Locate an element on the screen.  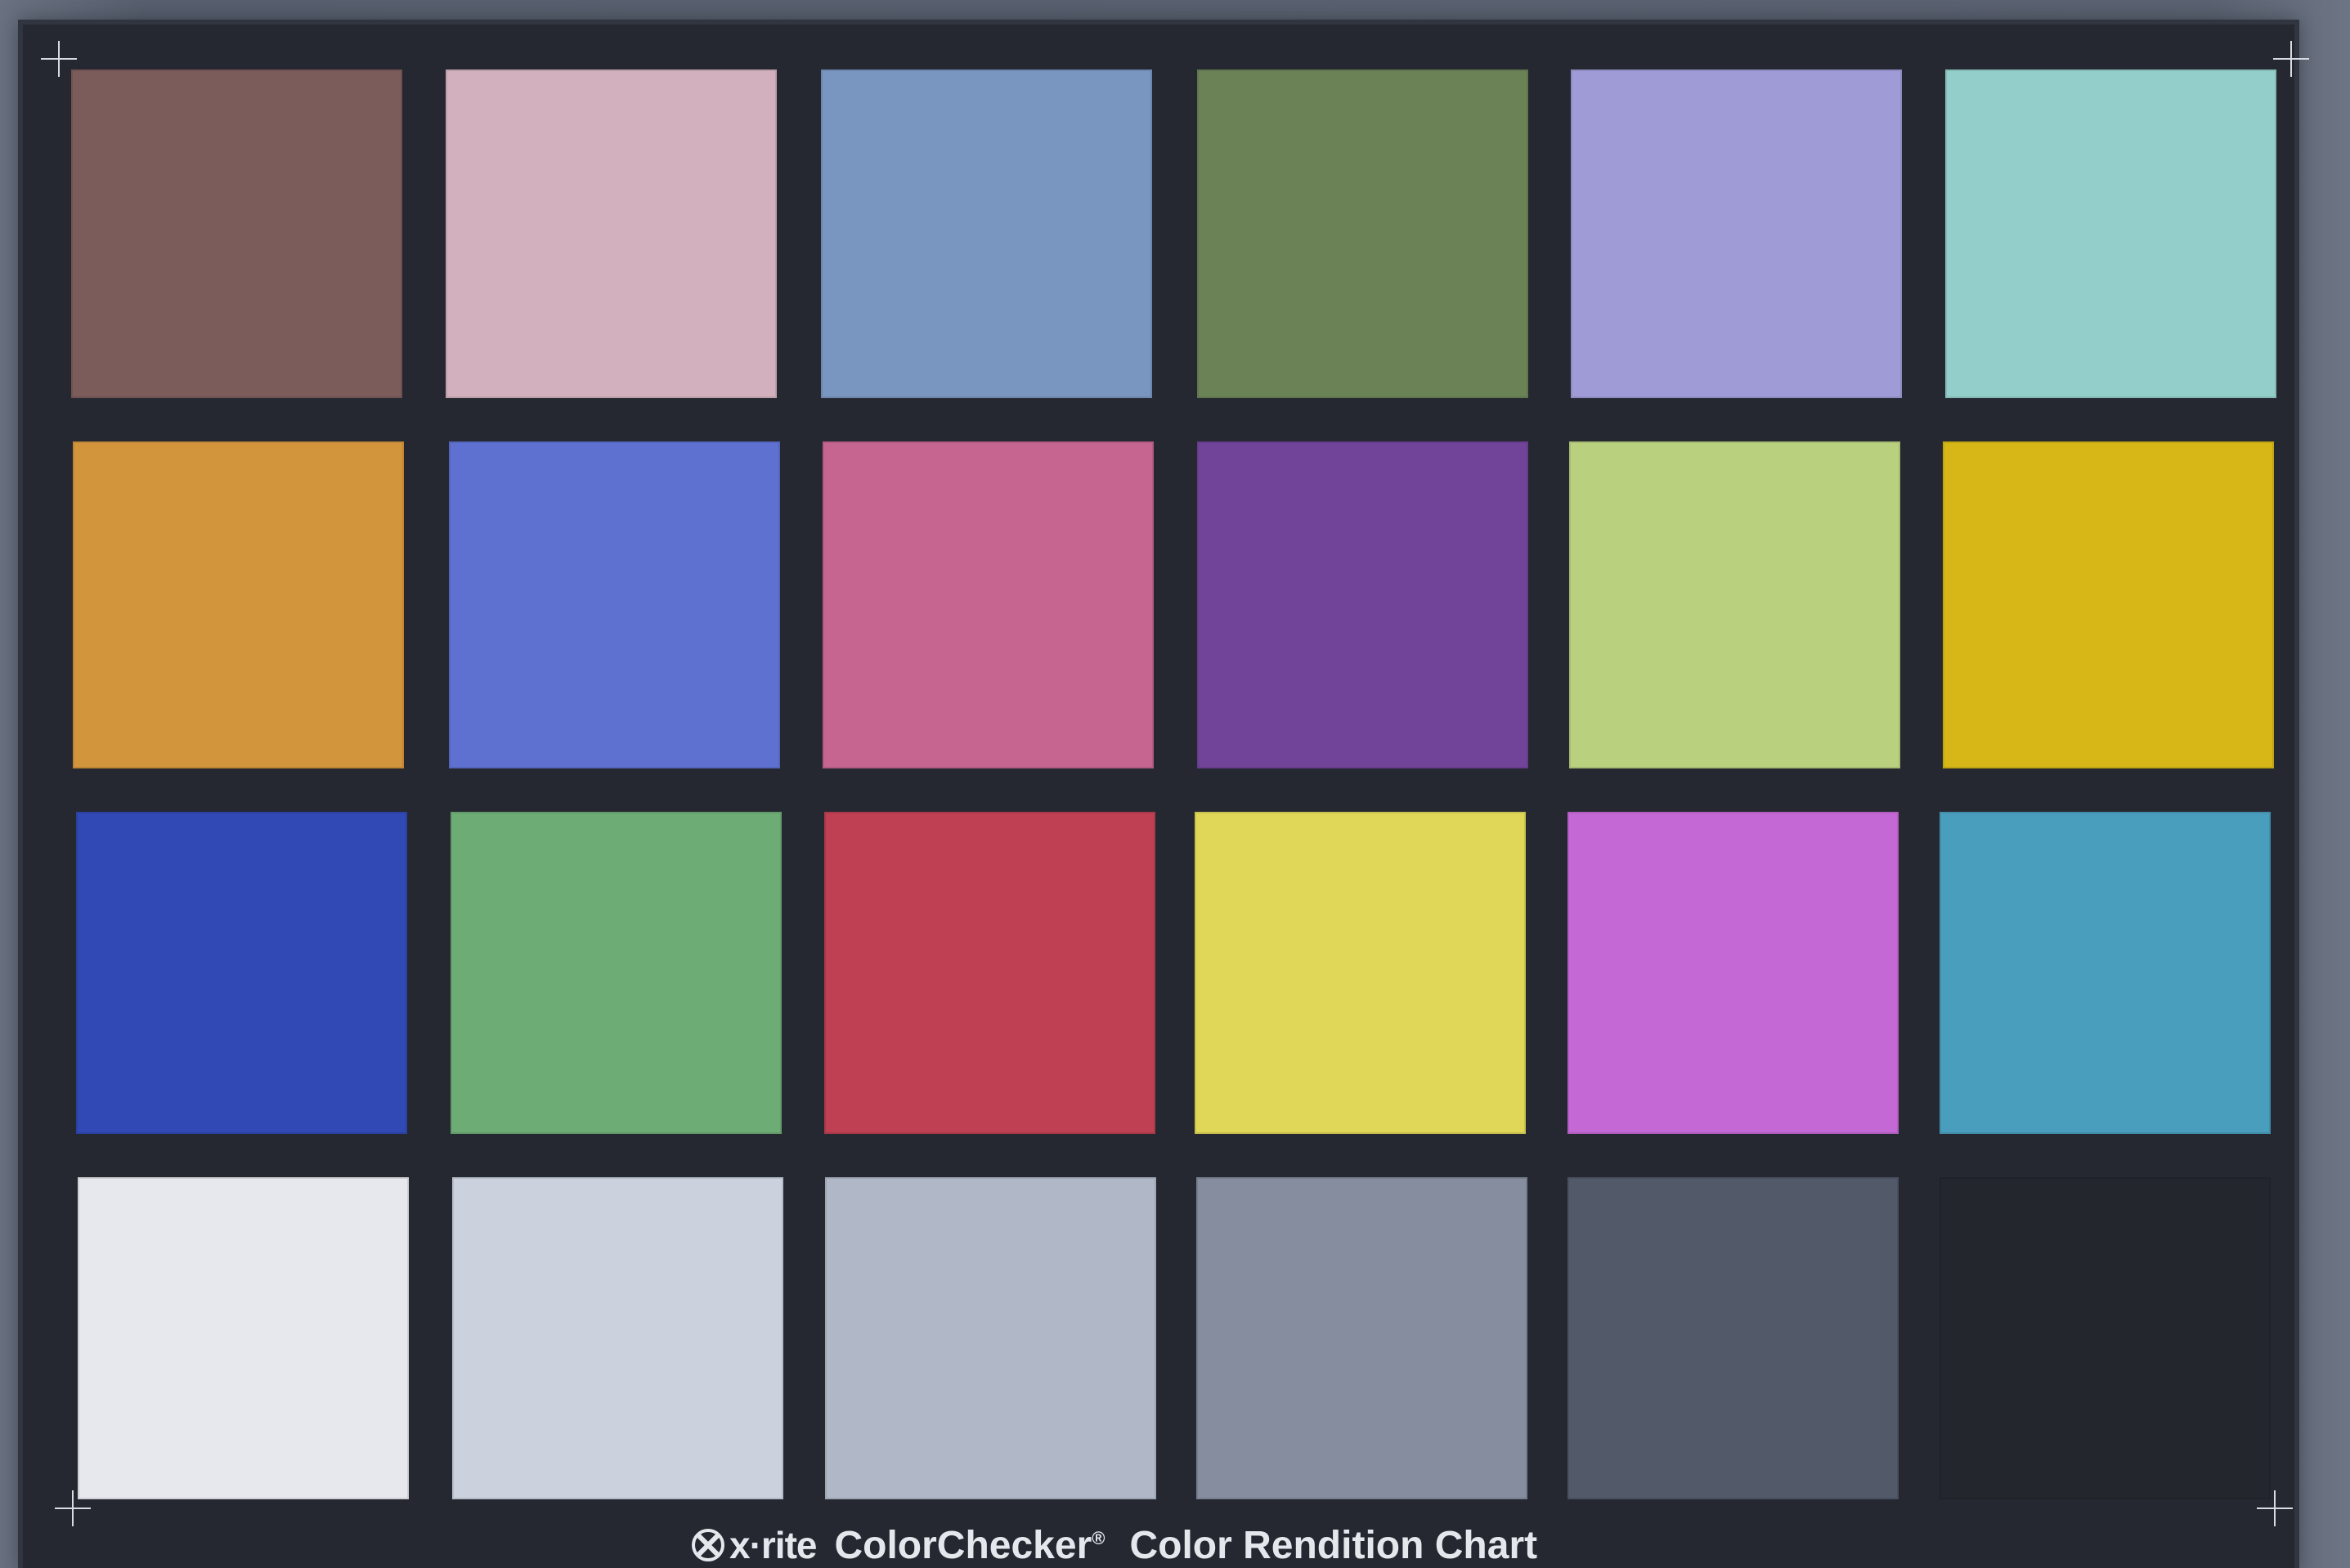
registration-mark-bottom-right is located at coordinates (2275, 1508).